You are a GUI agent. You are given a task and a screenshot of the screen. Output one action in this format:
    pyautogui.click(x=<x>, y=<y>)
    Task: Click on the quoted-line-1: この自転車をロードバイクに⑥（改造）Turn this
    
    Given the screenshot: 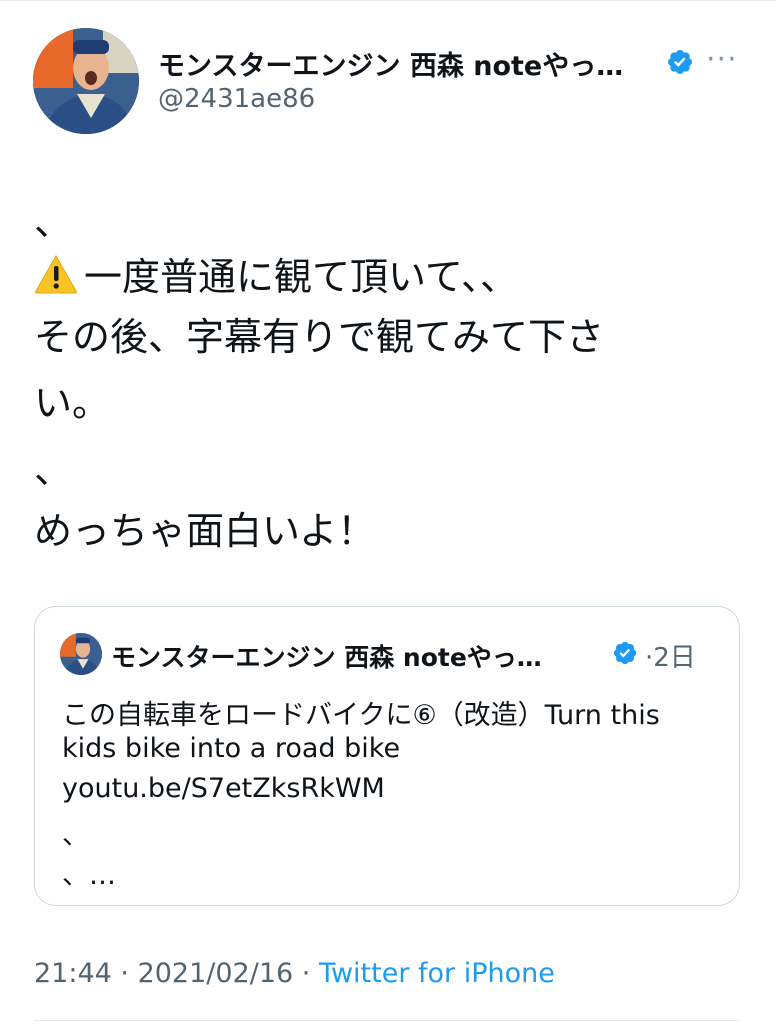 What is the action you would take?
    pyautogui.click(x=361, y=715)
    